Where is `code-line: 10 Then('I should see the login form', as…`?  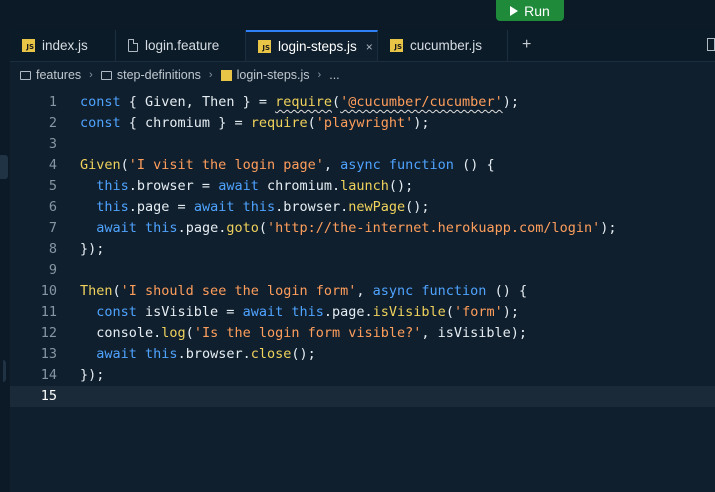
code-line: 10 Then('I should see the login form', as… is located at coordinates (362, 291).